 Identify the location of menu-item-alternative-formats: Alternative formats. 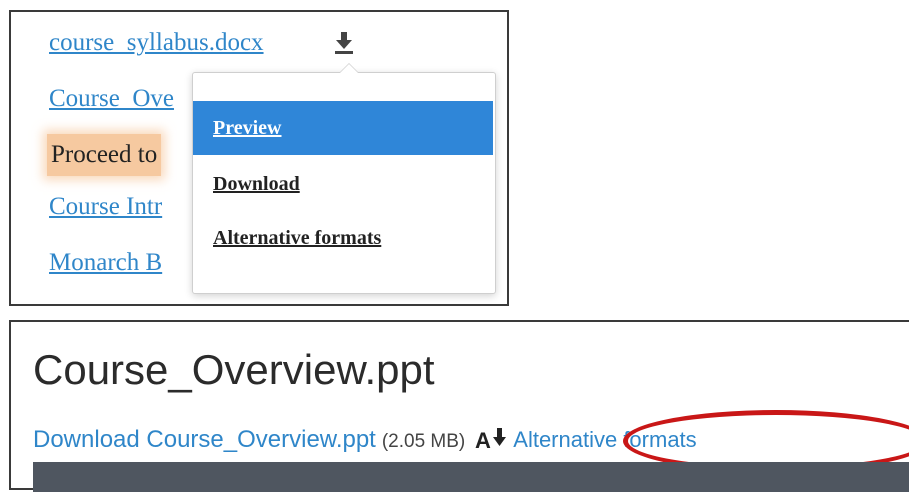
(343, 238).